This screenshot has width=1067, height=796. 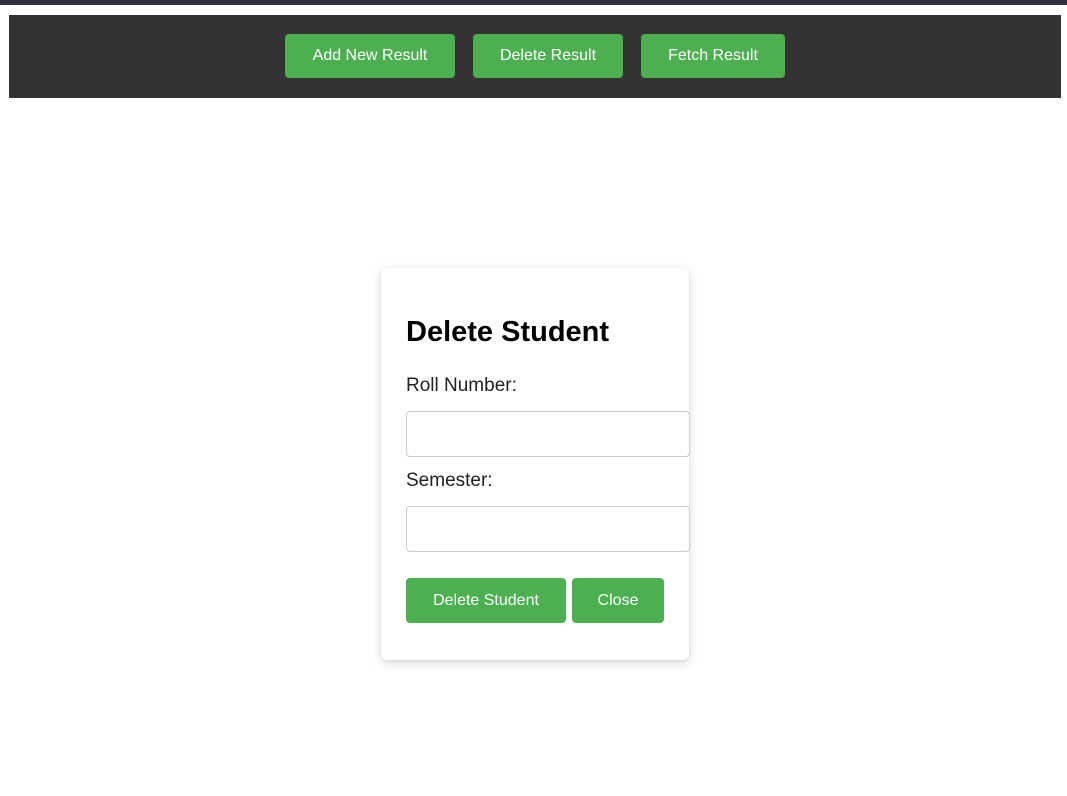 I want to click on semester-input, so click(x=548, y=529).